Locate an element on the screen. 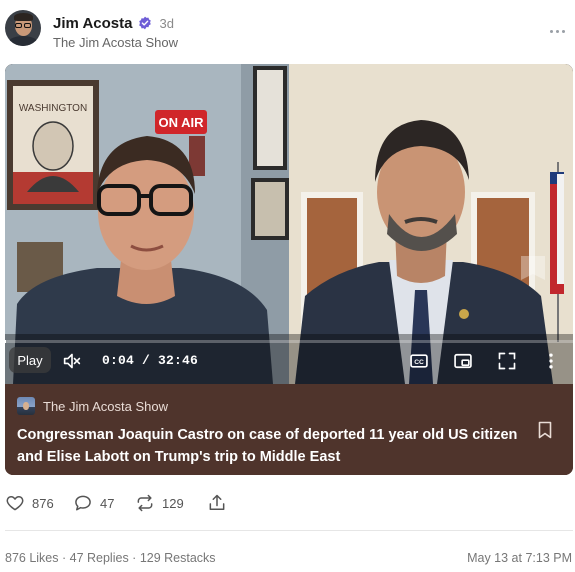 This screenshot has width=575, height=572. more-vertical-icon is located at coordinates (551, 361).